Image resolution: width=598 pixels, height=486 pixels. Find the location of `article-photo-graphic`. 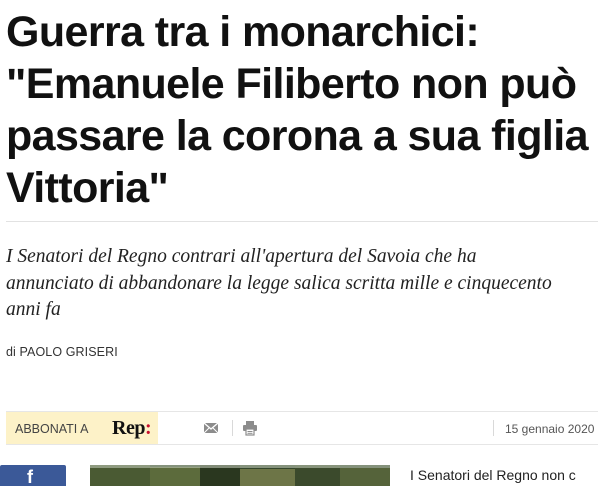

article-photo-graphic is located at coordinates (240, 475).